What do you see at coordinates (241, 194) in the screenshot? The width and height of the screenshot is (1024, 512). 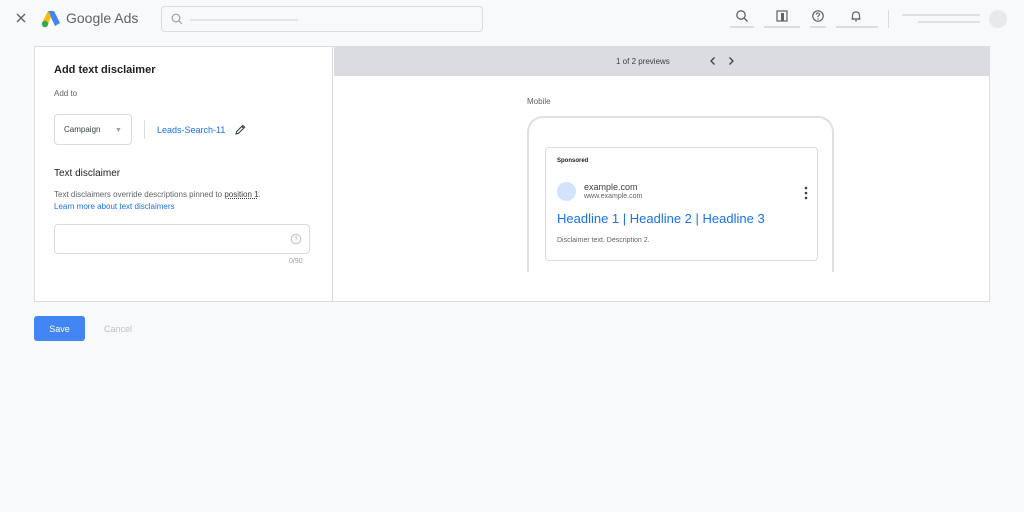 I see `position-link: position 1` at bounding box center [241, 194].